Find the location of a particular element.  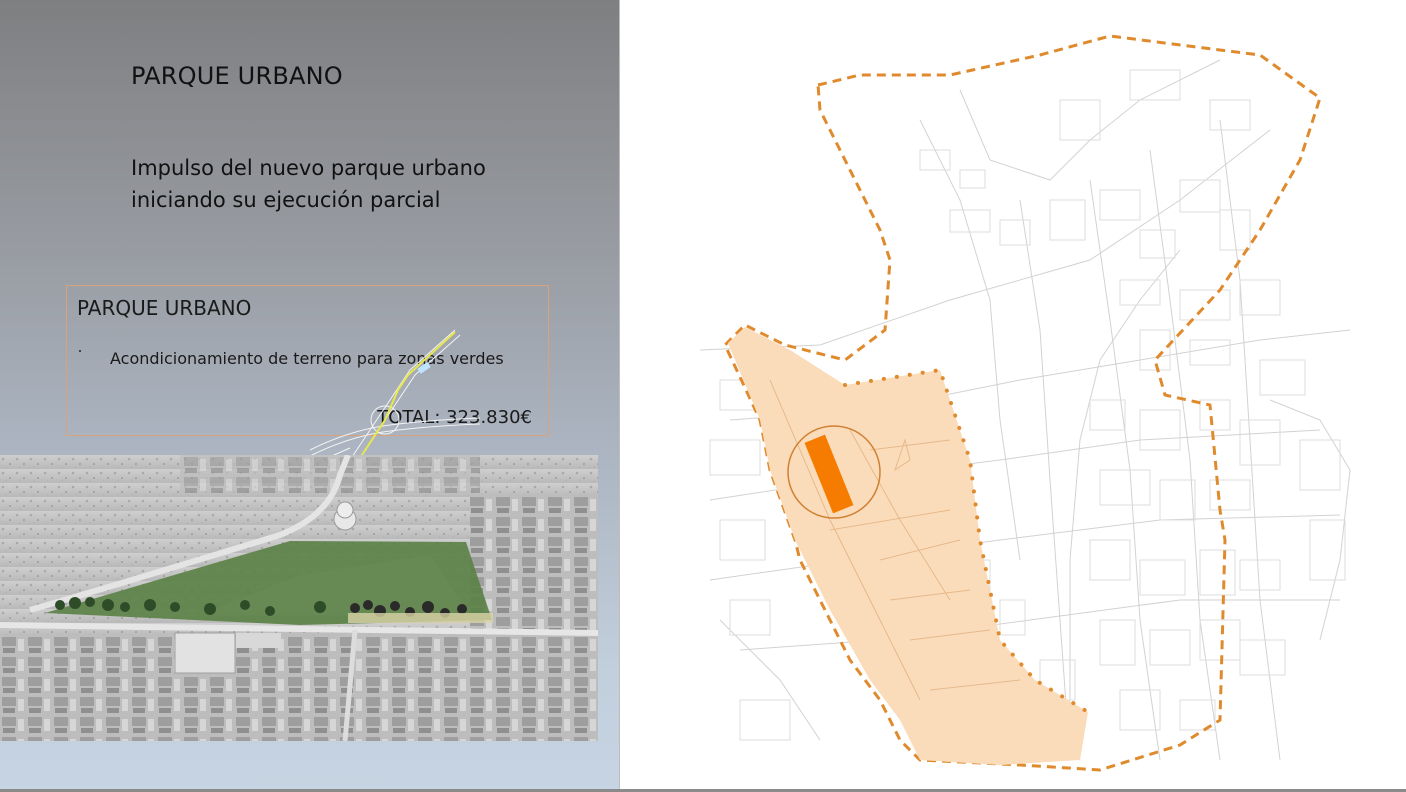

info-box-title: PARQUE URBANO is located at coordinates (164, 308).